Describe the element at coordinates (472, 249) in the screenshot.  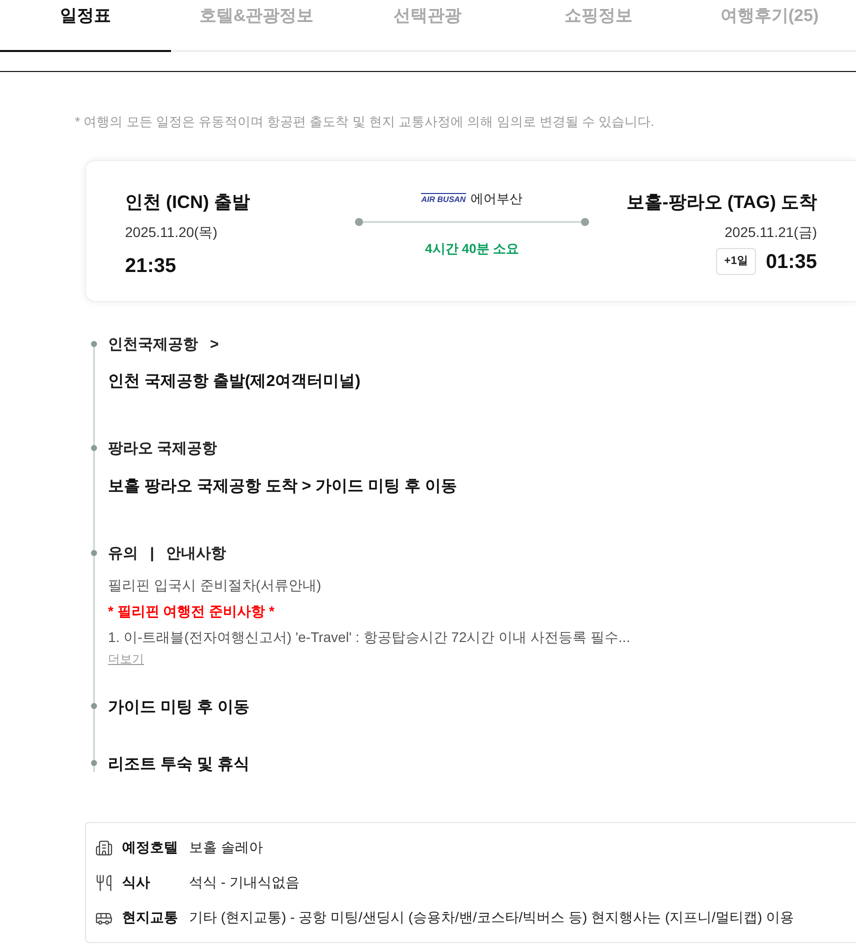
I see `flight-duration: 4시간 40분 소요` at that location.